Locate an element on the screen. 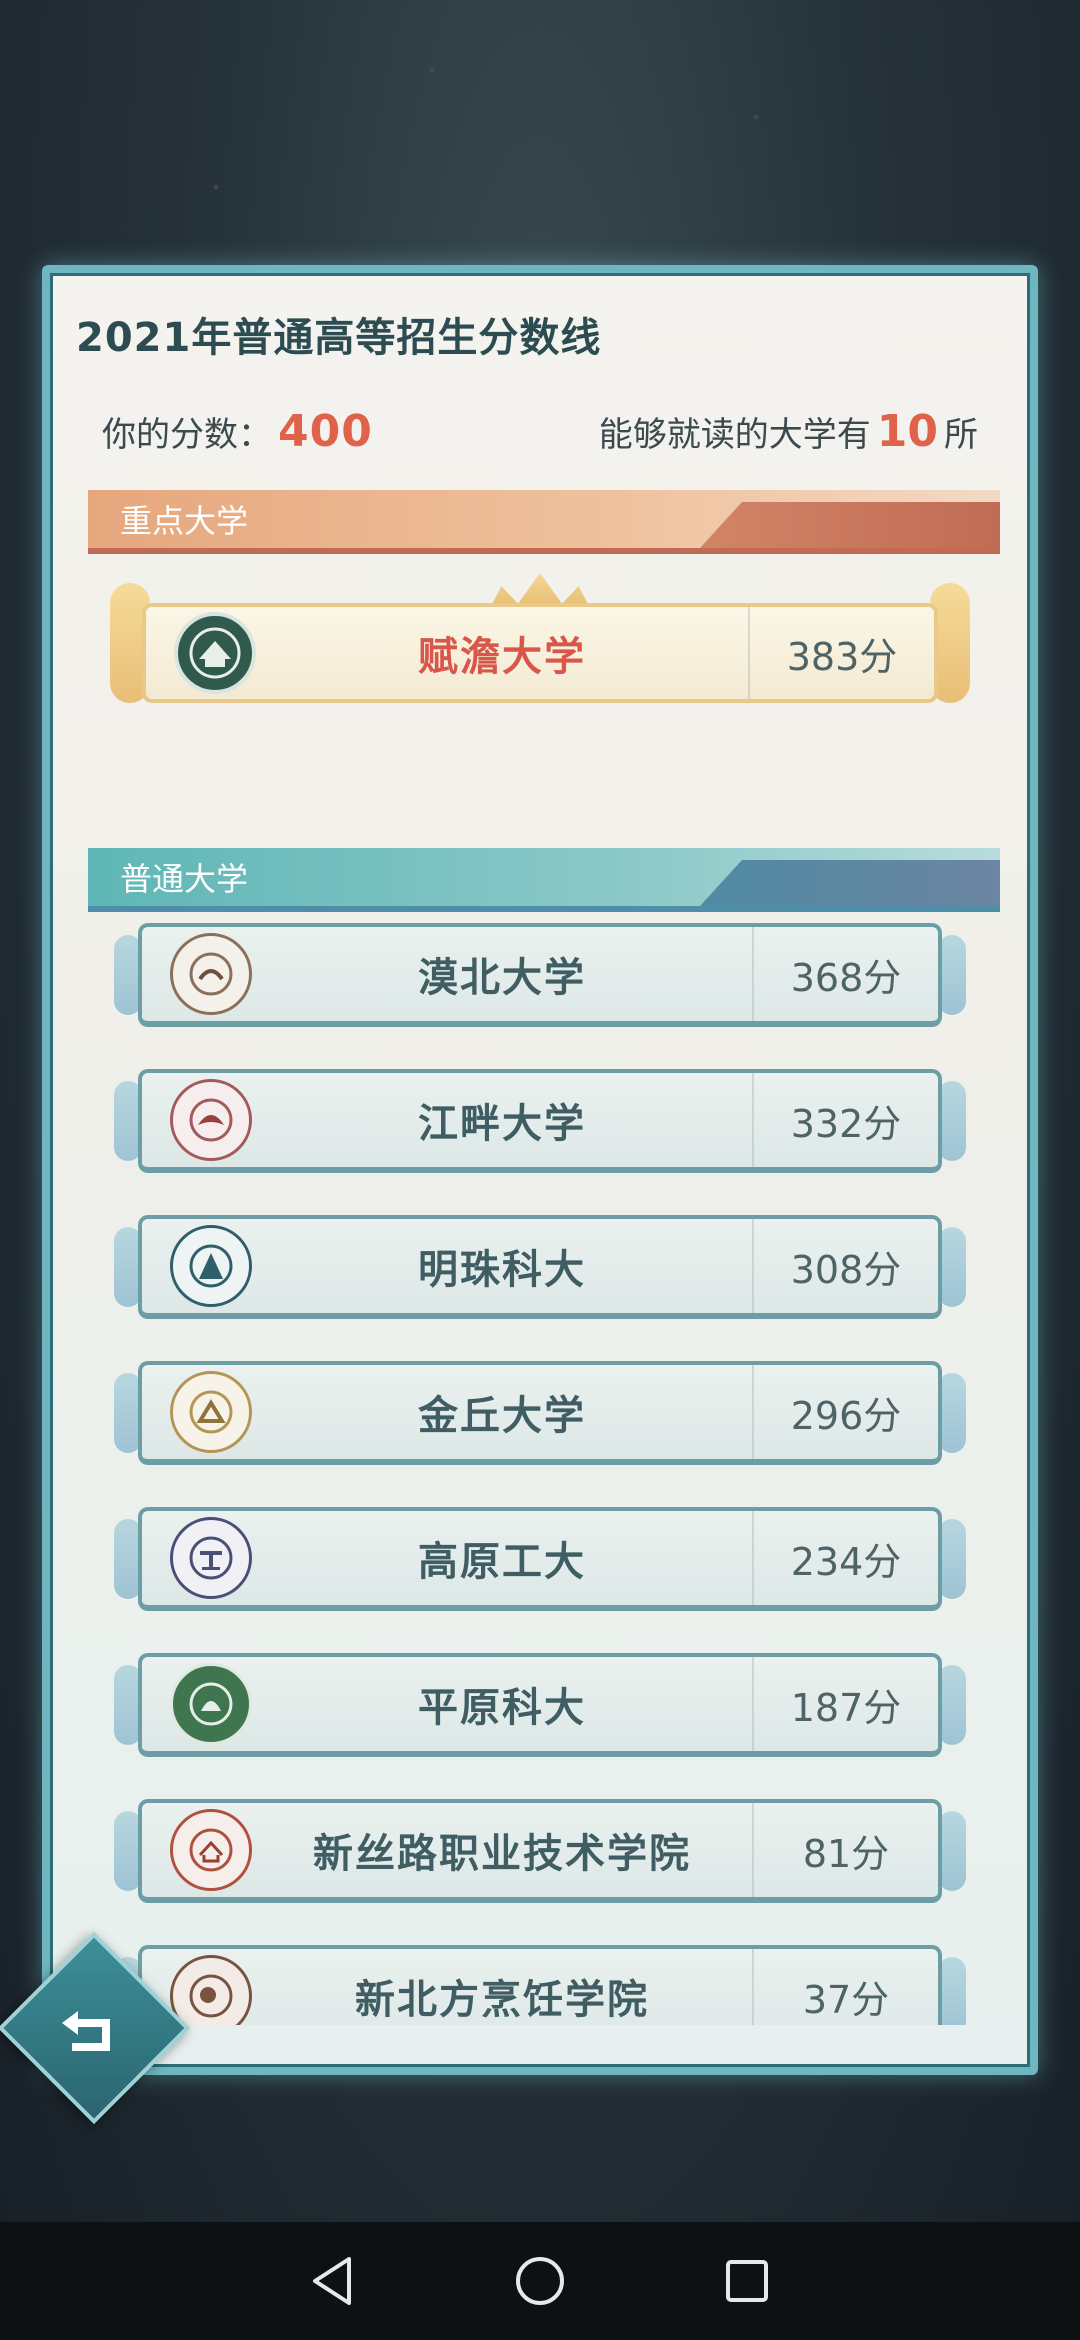  featured-score: 383分 is located at coordinates (841, 653).